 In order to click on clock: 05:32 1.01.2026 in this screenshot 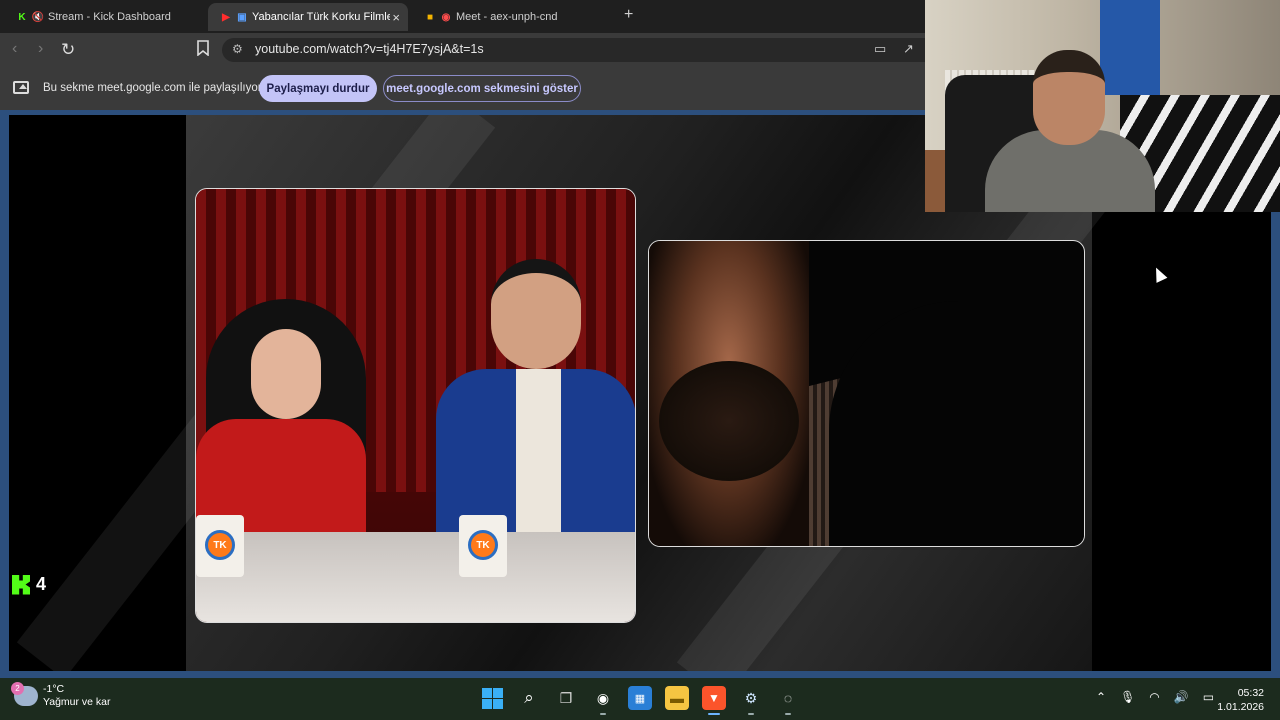, I will do `click(1240, 700)`.